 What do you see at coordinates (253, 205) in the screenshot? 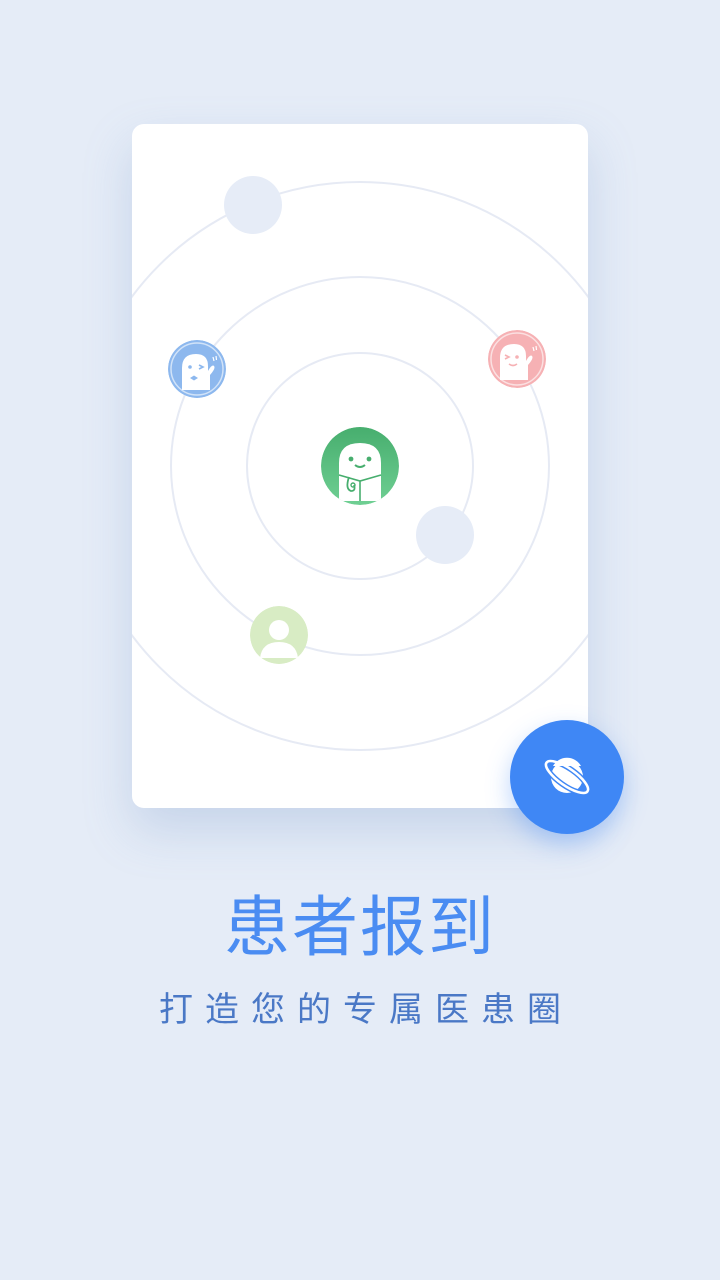
I see `orbit-placeholder-top` at bounding box center [253, 205].